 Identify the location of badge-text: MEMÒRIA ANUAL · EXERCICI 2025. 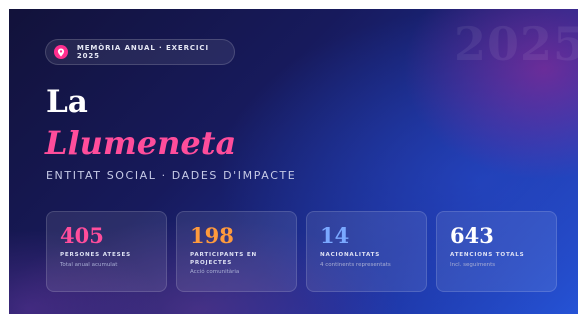
(142, 52).